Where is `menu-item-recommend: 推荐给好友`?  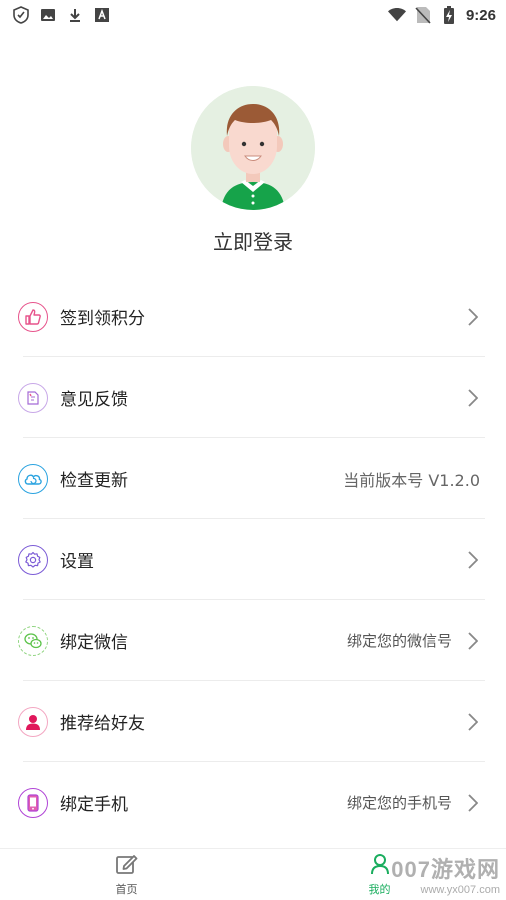
menu-item-recommend: 推荐给好友 is located at coordinates (253, 721).